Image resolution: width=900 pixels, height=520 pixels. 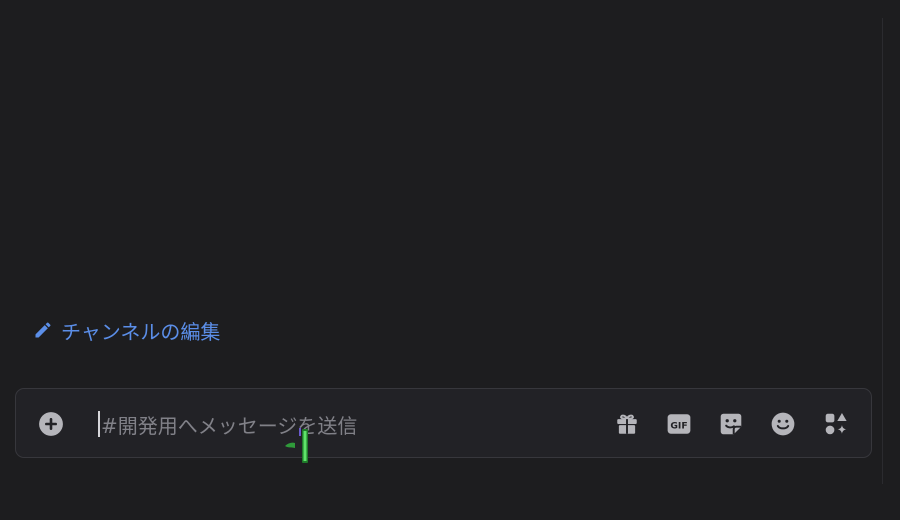 What do you see at coordinates (43, 330) in the screenshot?
I see `pencil-icon` at bounding box center [43, 330].